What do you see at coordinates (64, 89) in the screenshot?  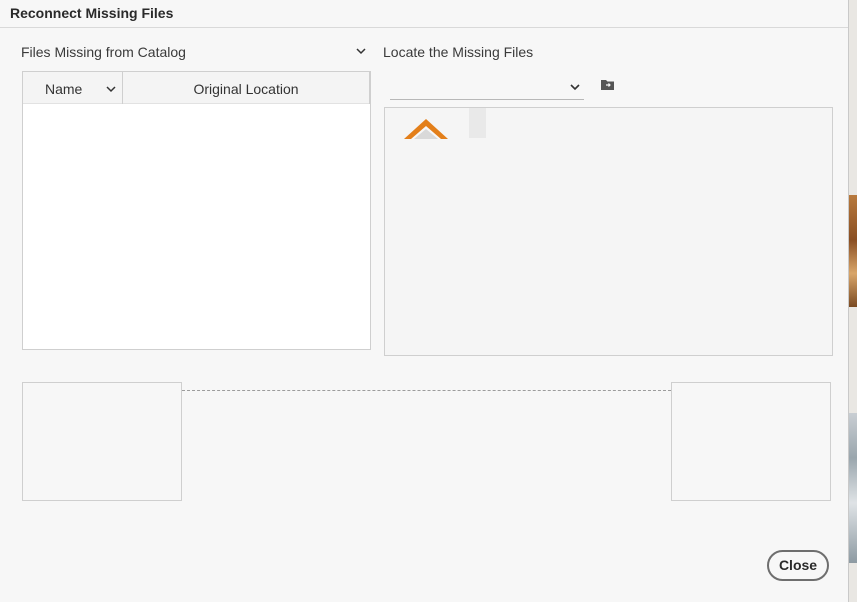 I see `column-label: Name` at bounding box center [64, 89].